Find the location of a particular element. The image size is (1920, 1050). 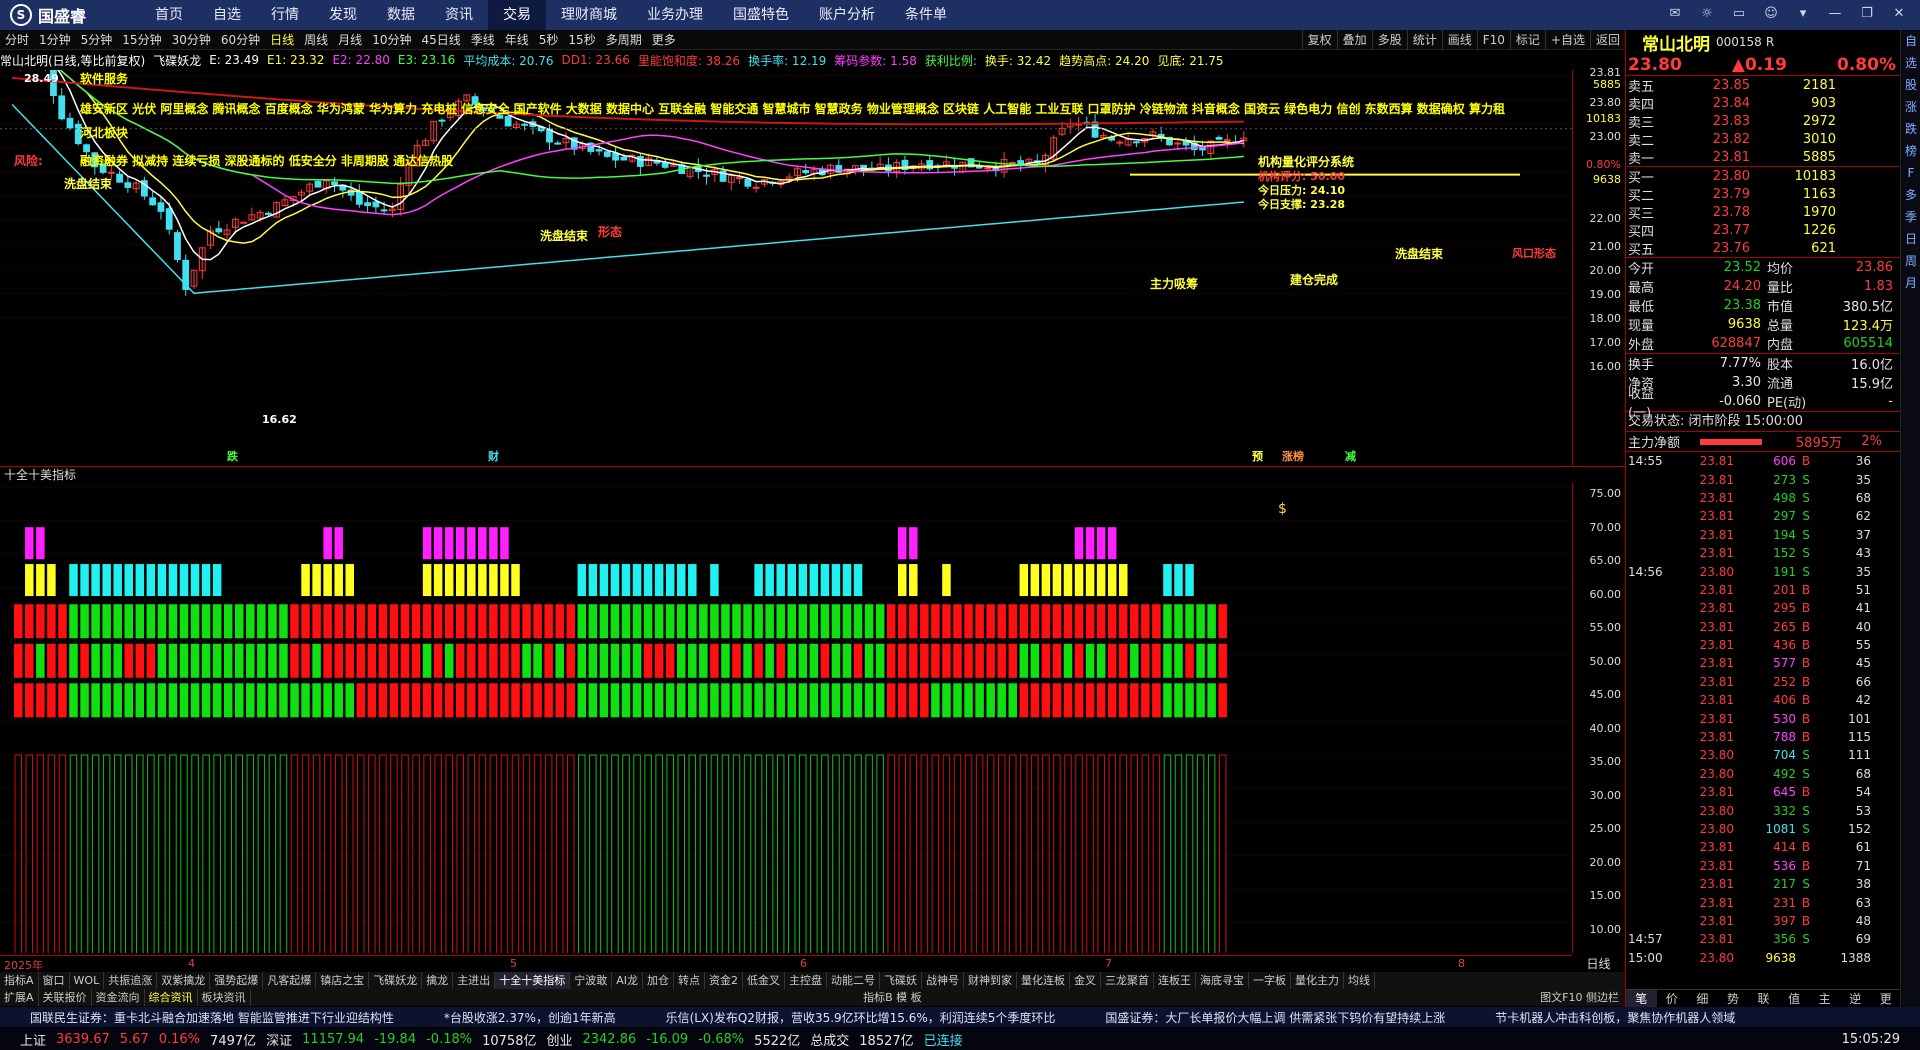

indicator-tab-29: 量化主力 is located at coordinates (1317, 980).